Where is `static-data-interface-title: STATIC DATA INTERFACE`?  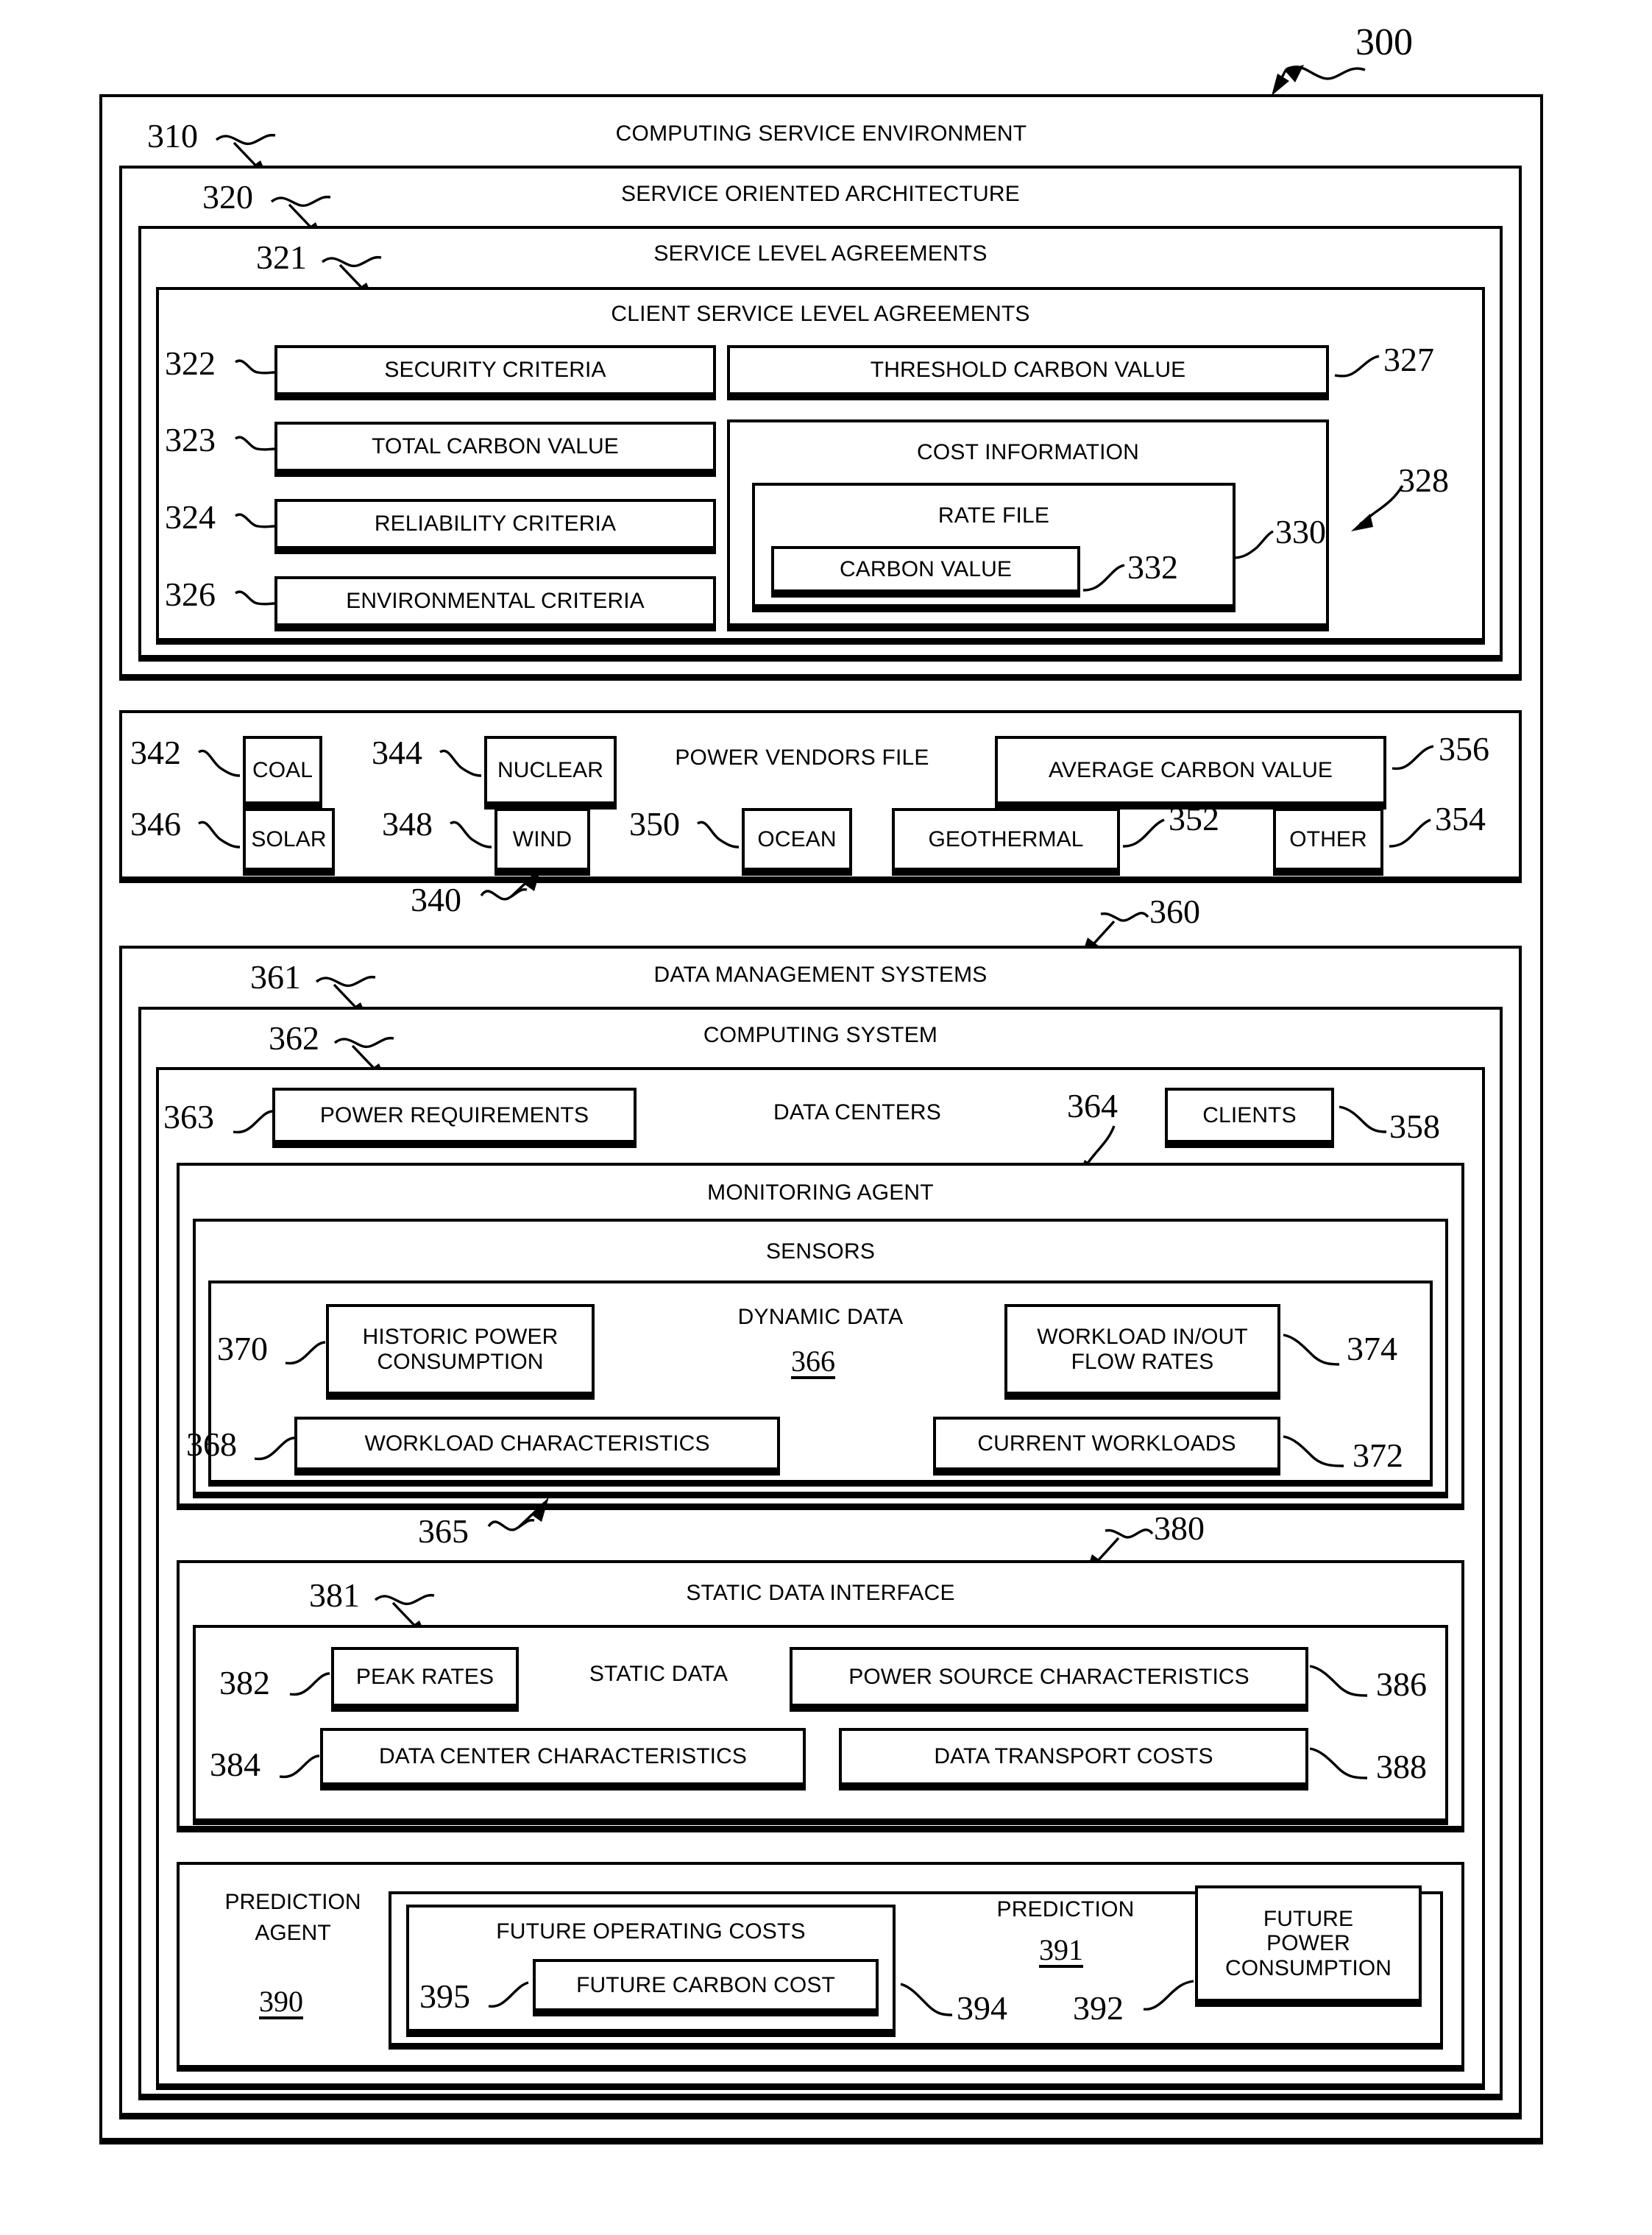
static-data-interface-title: STATIC DATA INTERFACE is located at coordinates (820, 1593).